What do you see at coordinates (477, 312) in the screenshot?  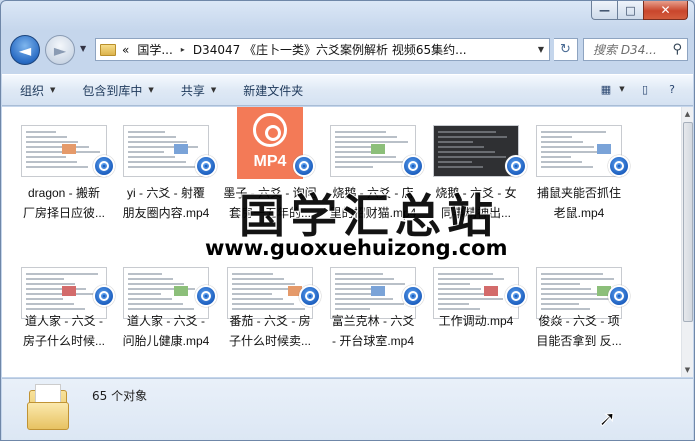 I see `file-item: 工作调动.mp4` at bounding box center [477, 312].